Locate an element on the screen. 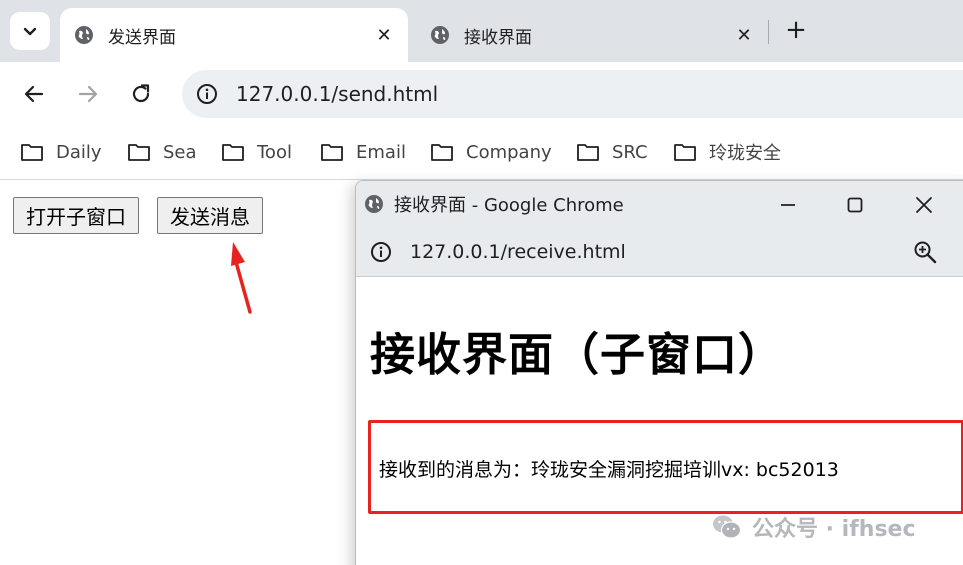  bookmark-email: Email is located at coordinates (363, 152).